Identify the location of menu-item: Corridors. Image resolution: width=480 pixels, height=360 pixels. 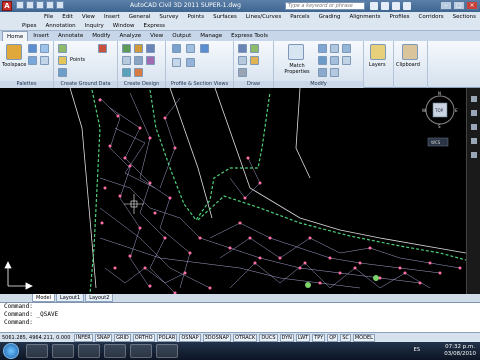
(430, 17).